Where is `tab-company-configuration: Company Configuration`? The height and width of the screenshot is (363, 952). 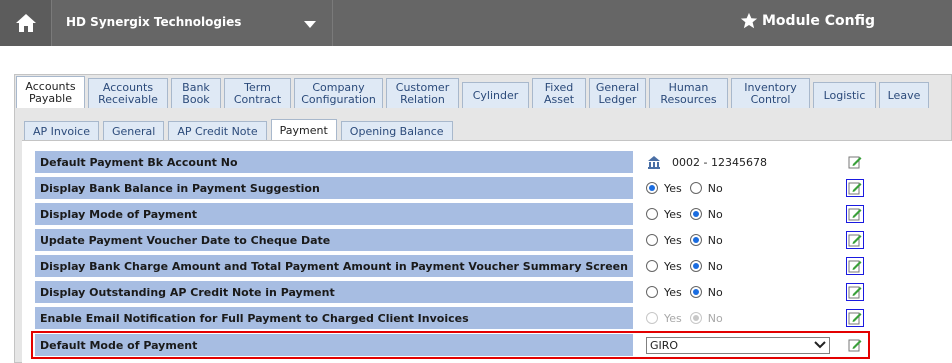
tab-company-configuration: Company Configuration is located at coordinates (338, 93).